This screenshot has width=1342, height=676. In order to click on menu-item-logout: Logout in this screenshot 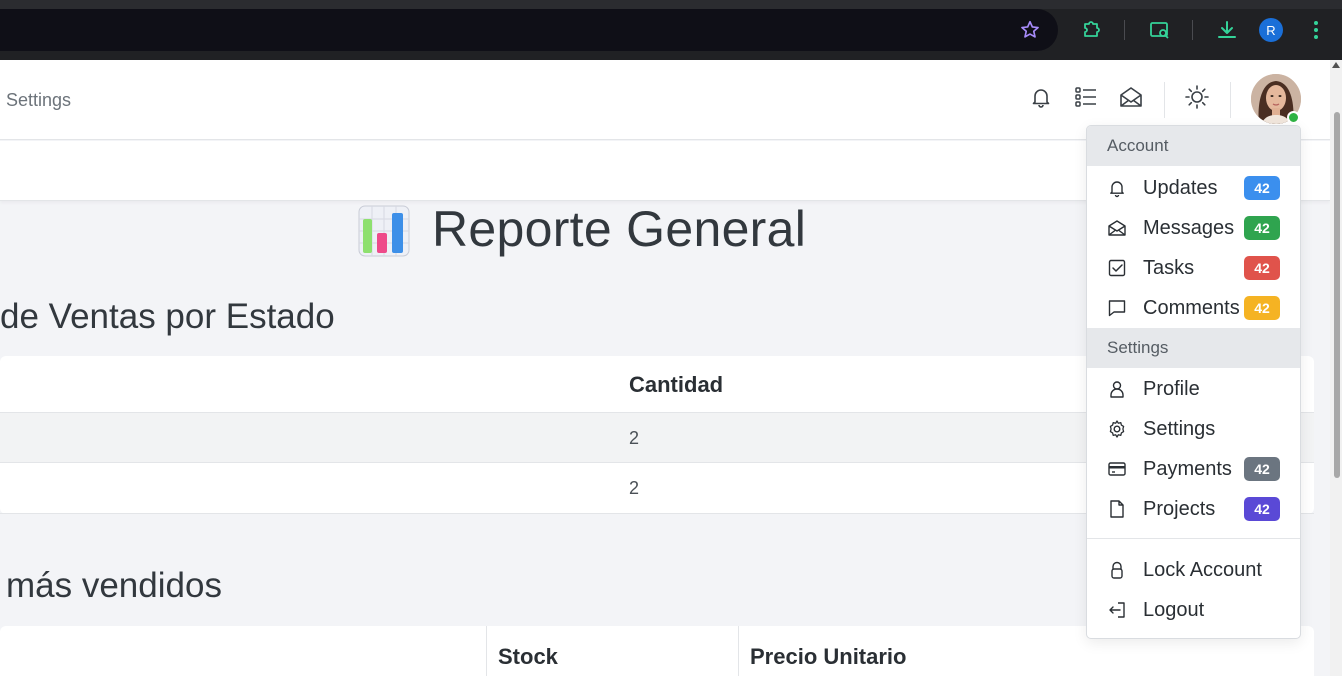, I will do `click(1193, 610)`.